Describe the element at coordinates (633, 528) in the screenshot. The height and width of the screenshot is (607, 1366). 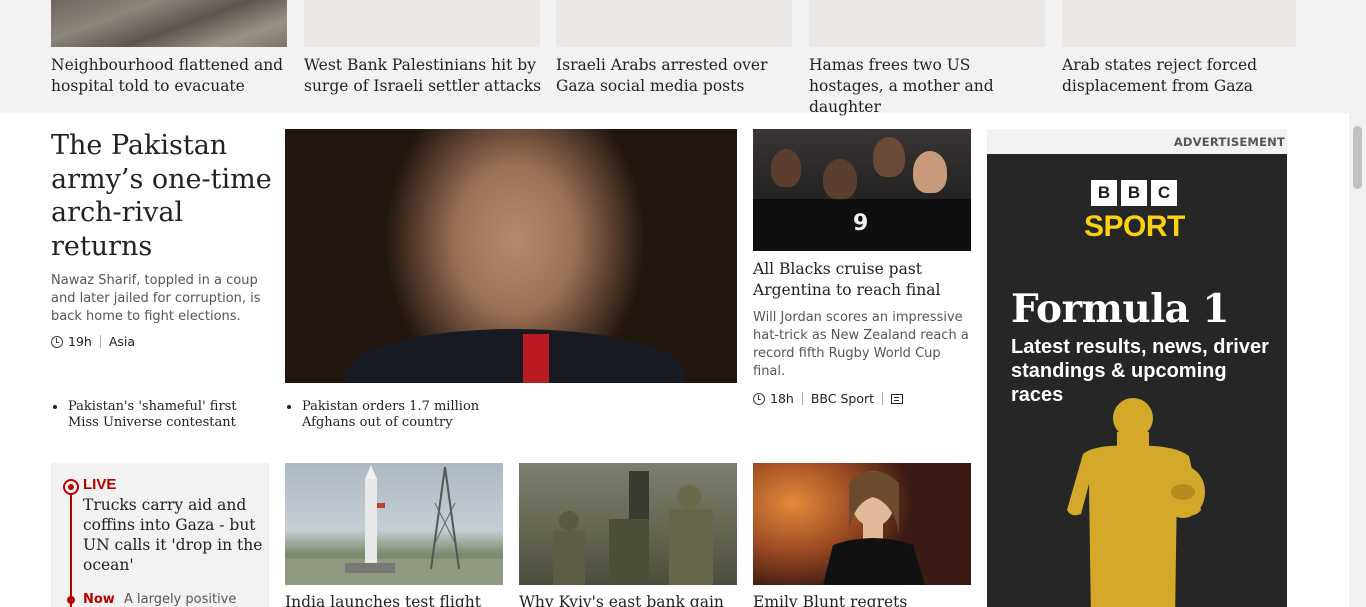
I see `soldiers-figures` at that location.